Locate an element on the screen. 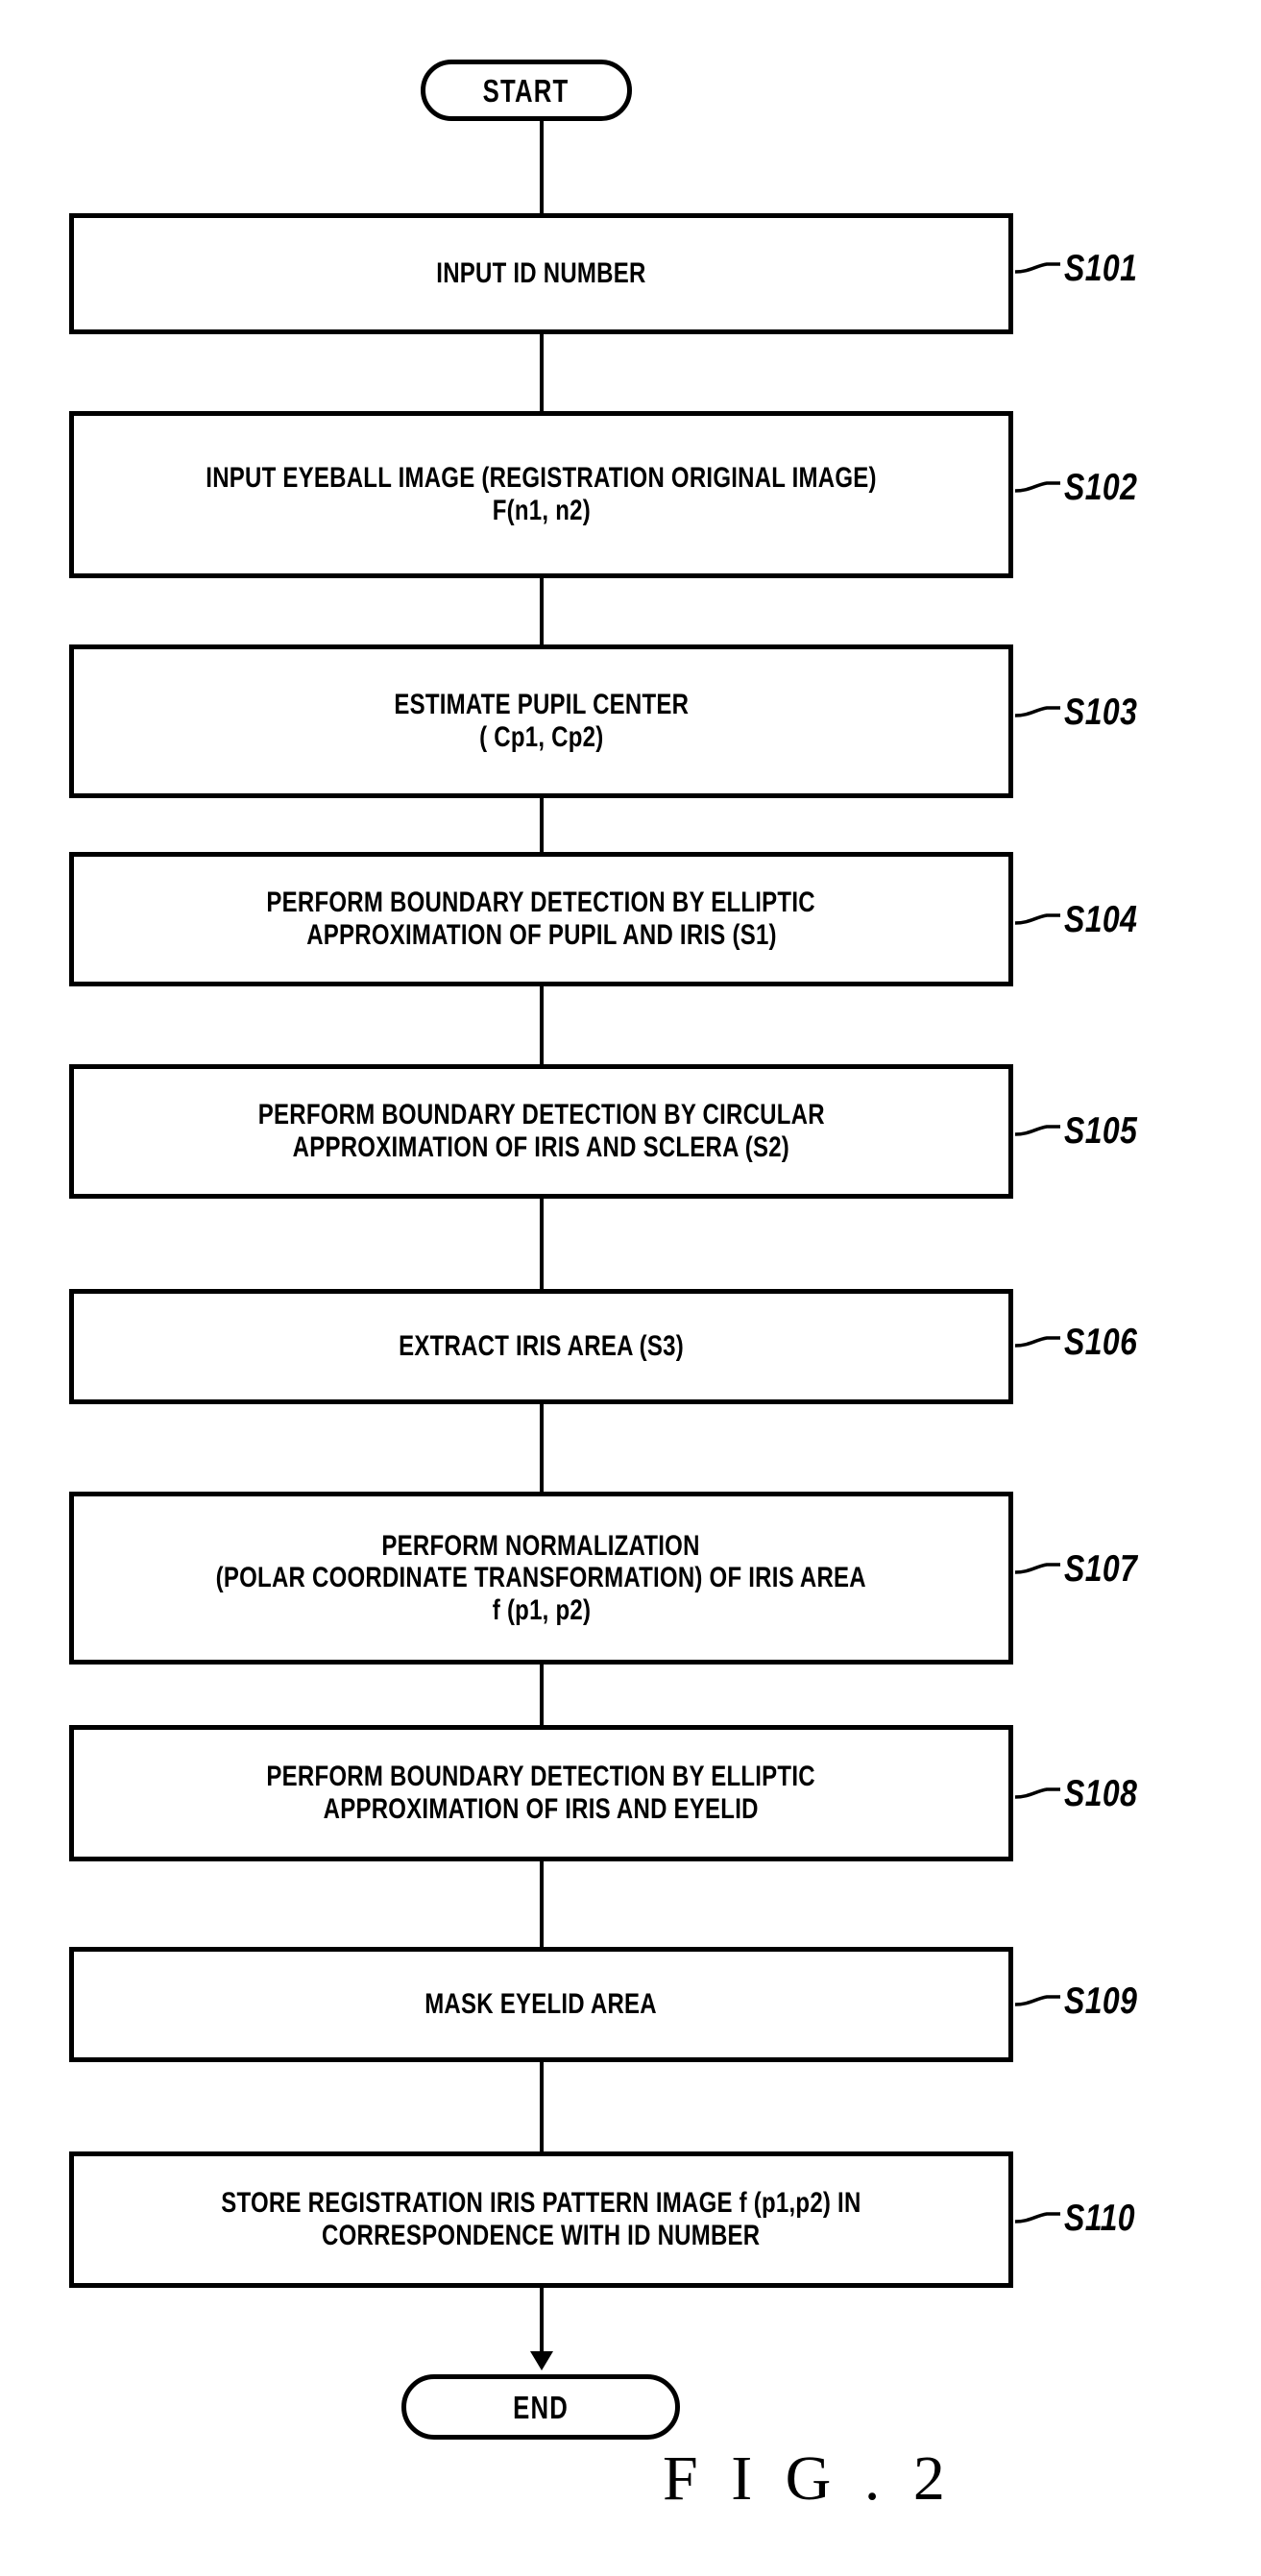 Image resolution: width=1261 pixels, height=2576 pixels. step-id-s105: S105 is located at coordinates (1101, 1131).